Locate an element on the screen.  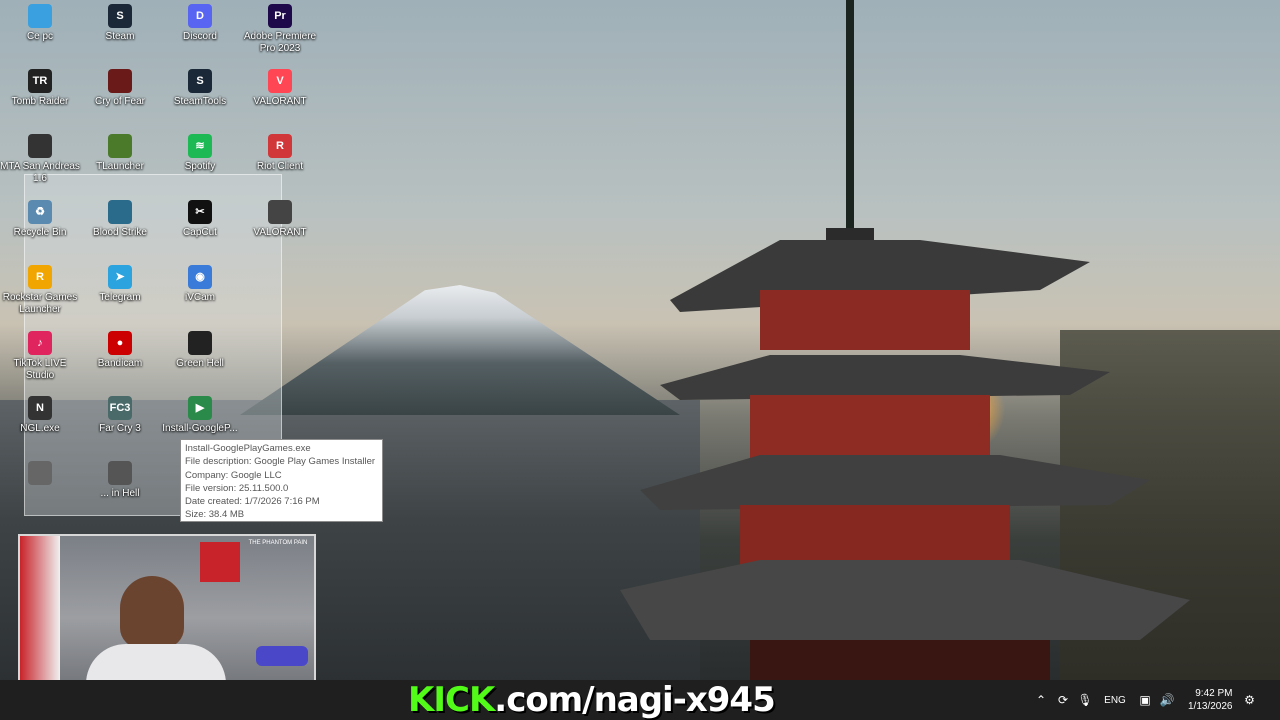
desktop-icon: N NGL.exe is located at coordinates (40, 413).